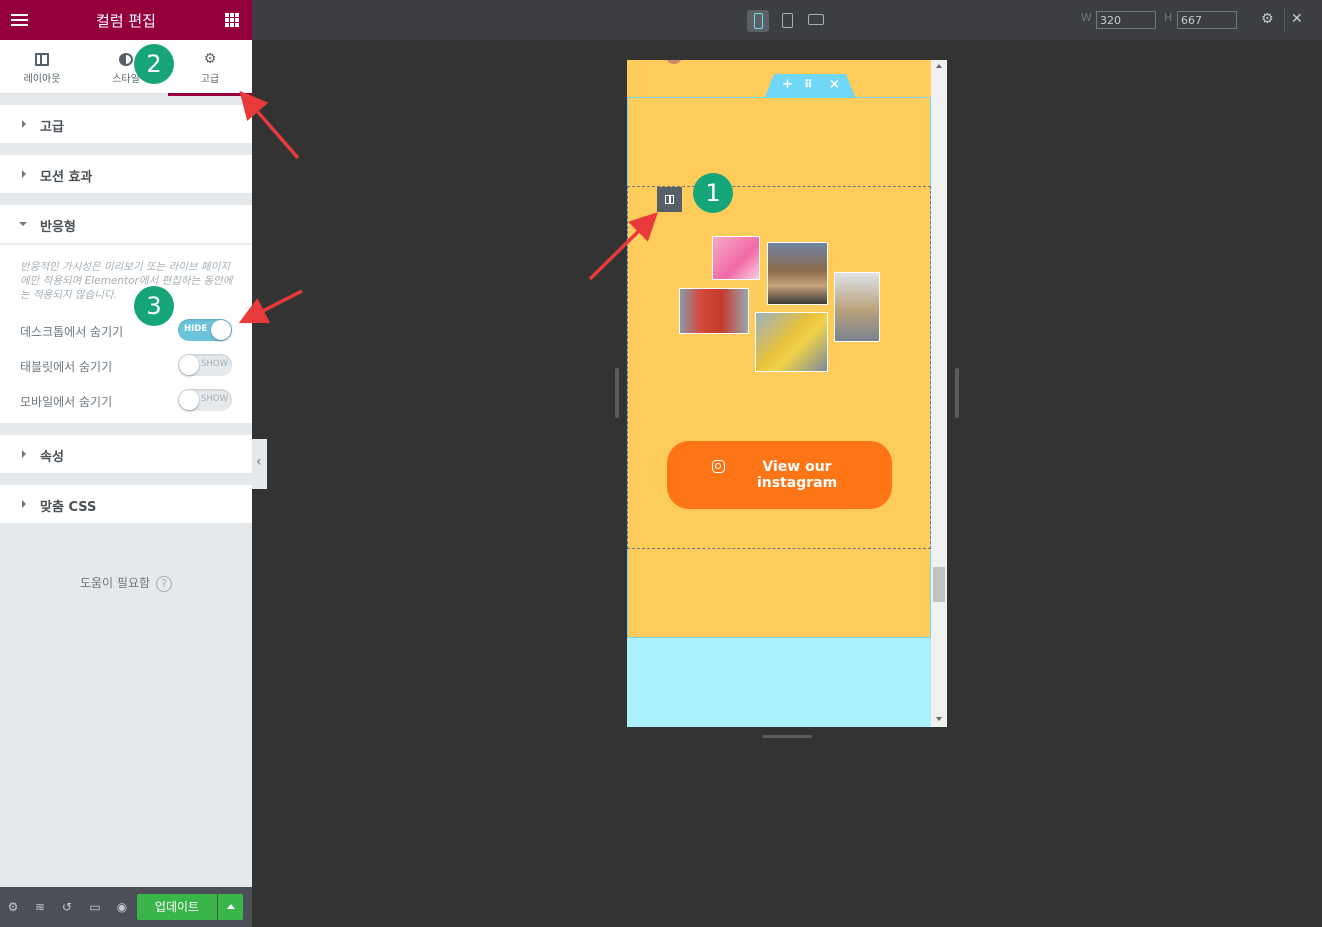  I want to click on section-motion-effects: 모션 효과, so click(126, 174).